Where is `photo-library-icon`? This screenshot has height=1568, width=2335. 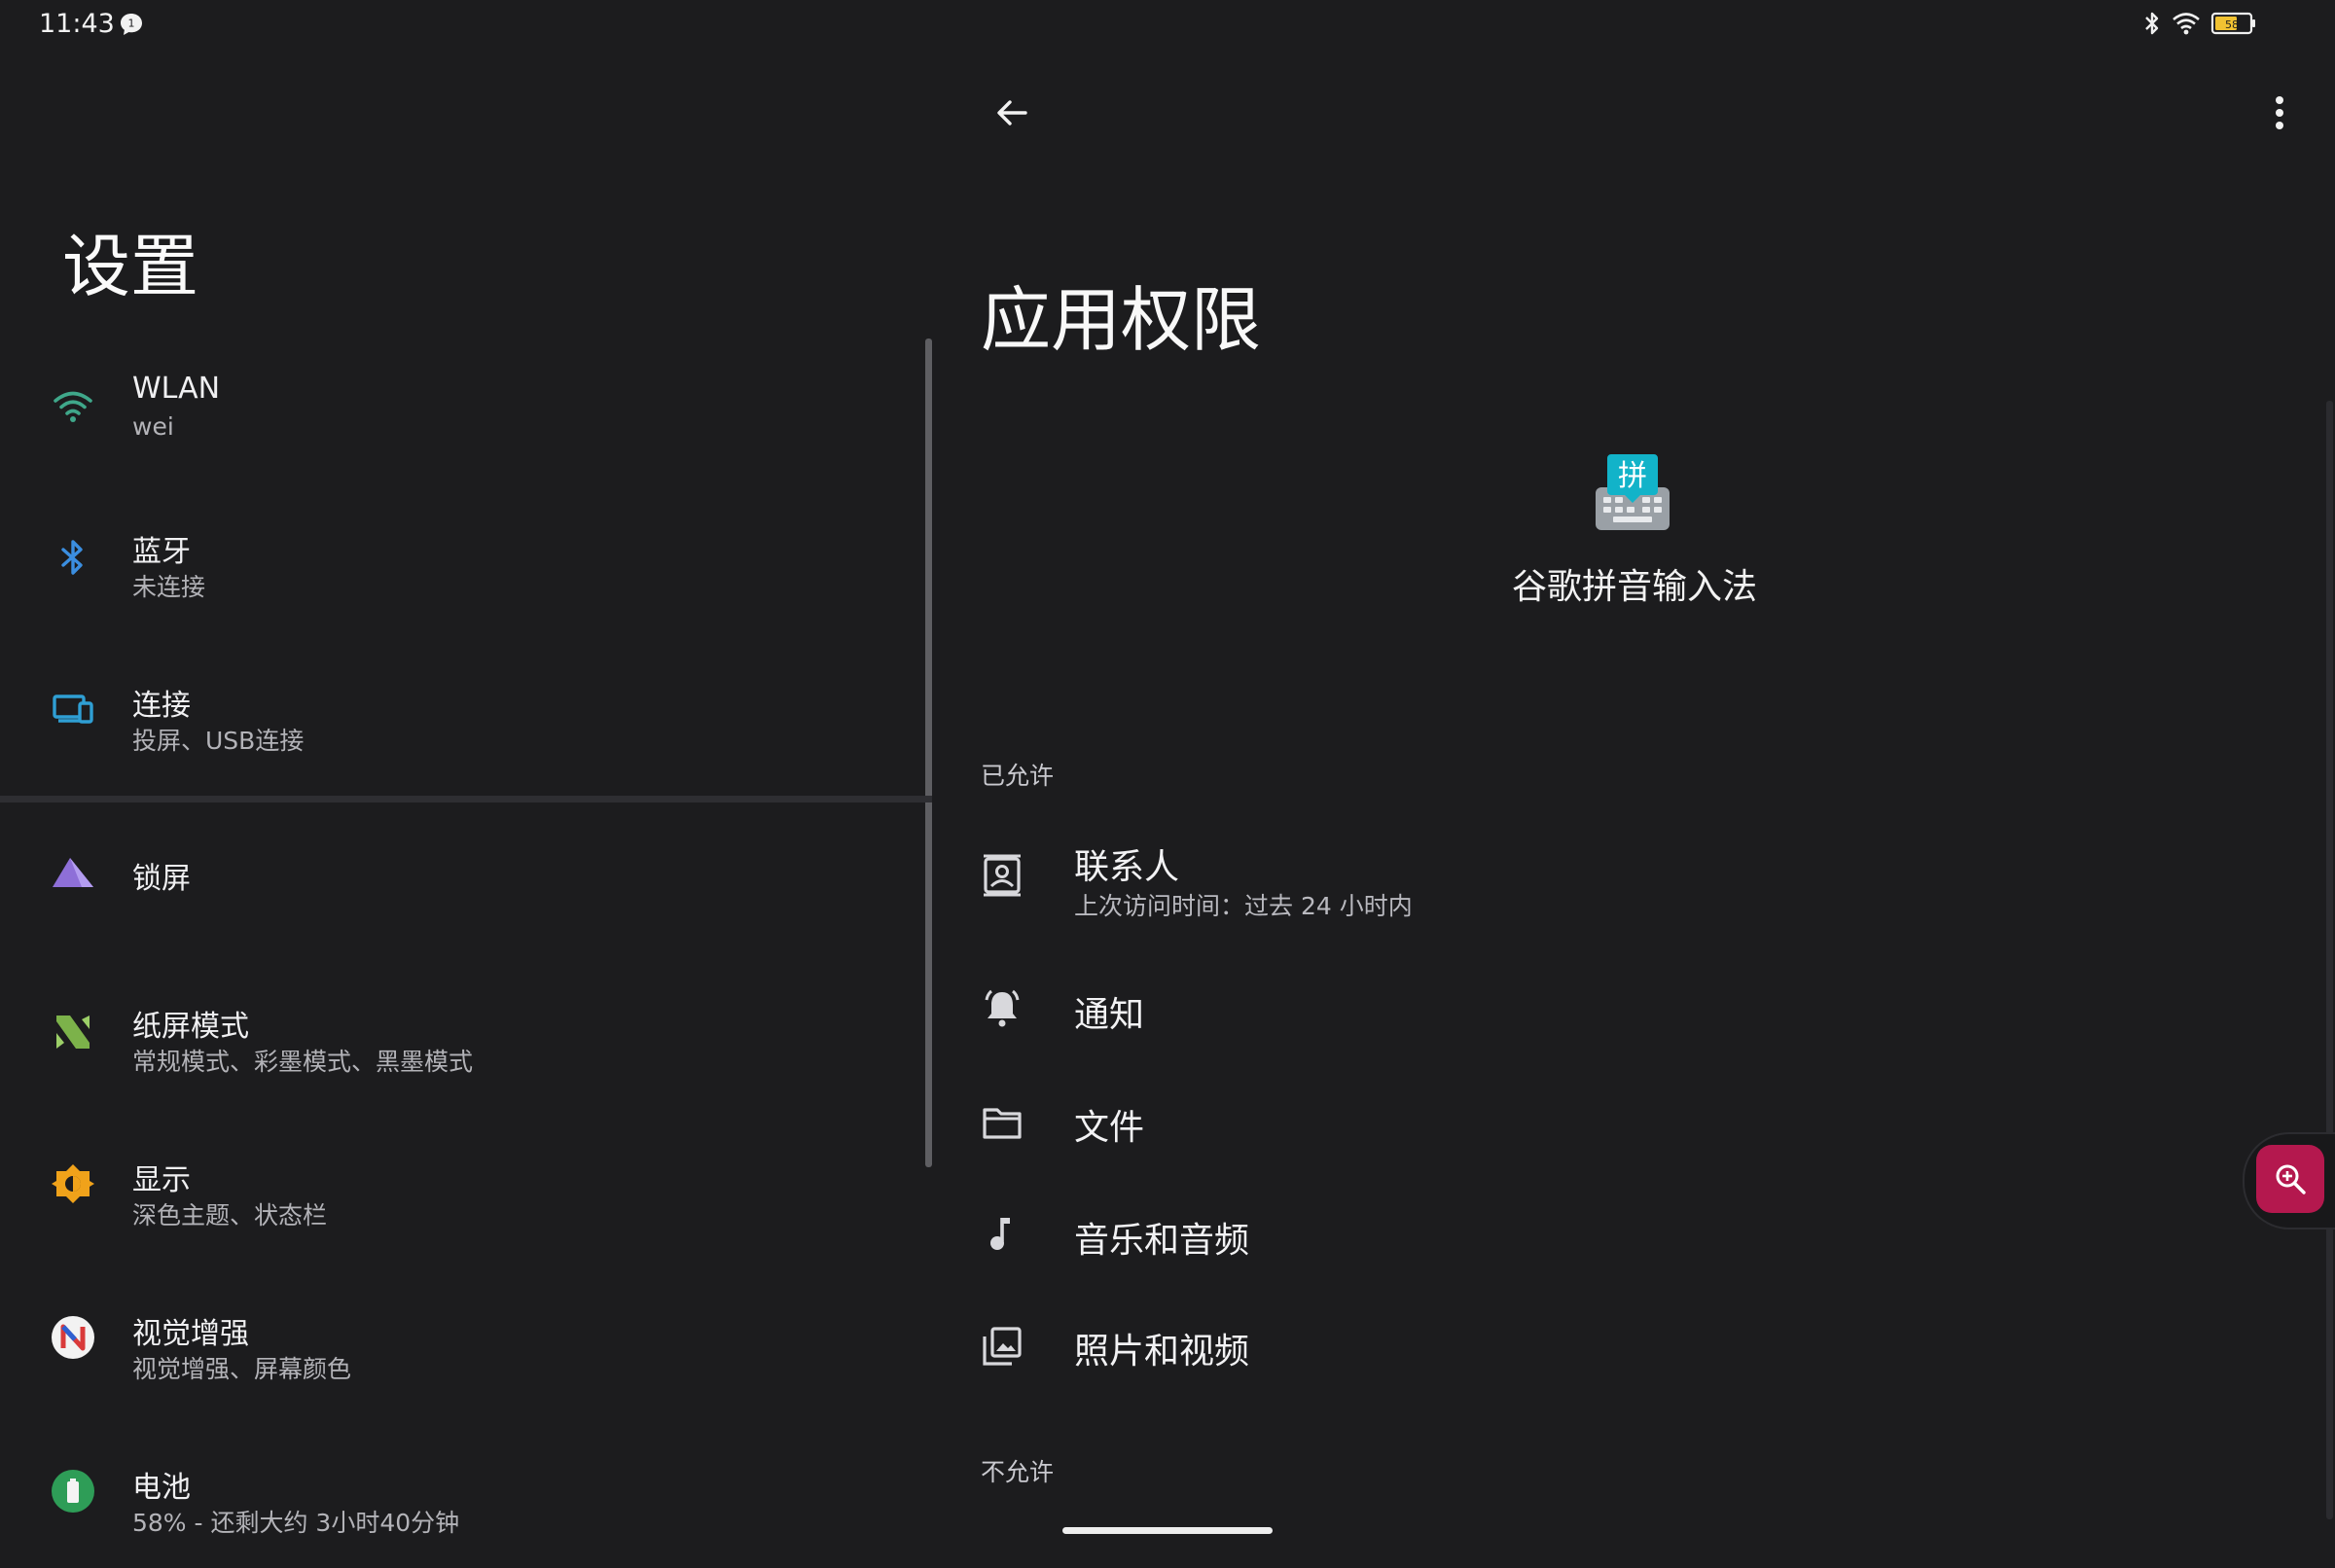 photo-library-icon is located at coordinates (1002, 1346).